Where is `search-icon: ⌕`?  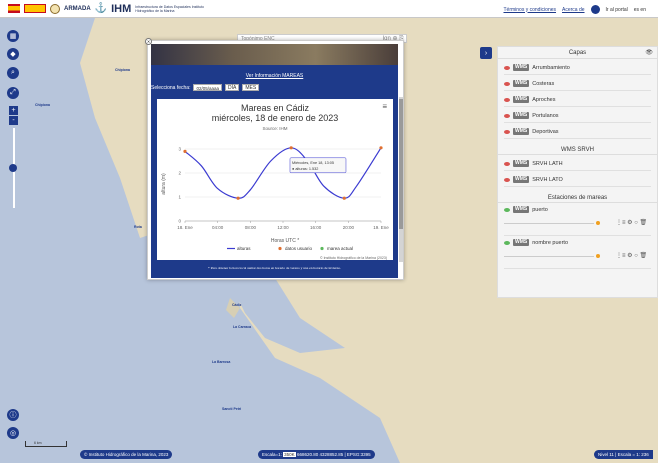
search-icon: ⌕ is located at coordinates (13, 73).